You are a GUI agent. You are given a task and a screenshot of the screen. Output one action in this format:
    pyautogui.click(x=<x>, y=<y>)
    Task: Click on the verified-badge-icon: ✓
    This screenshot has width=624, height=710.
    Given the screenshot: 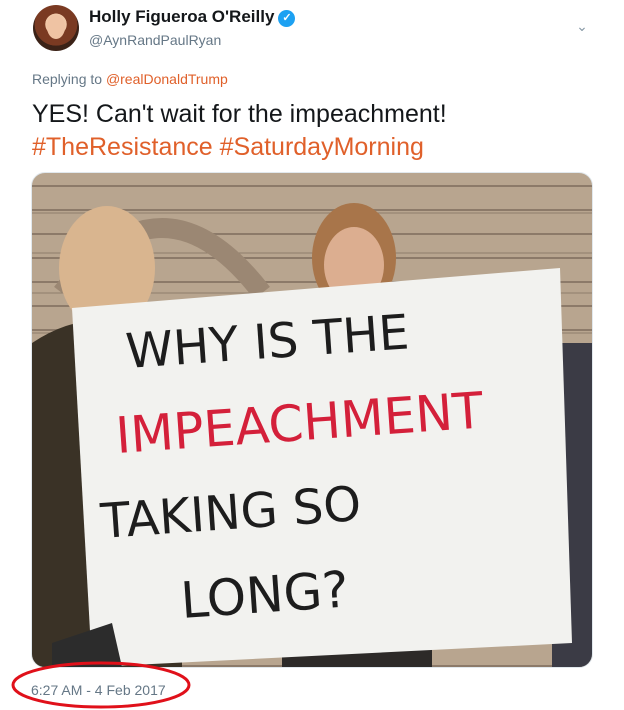 What is the action you would take?
    pyautogui.click(x=287, y=18)
    